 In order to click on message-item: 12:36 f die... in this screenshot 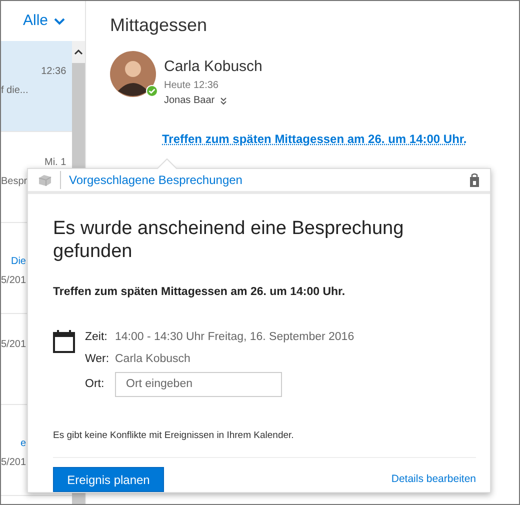, I will do `click(36, 86)`.